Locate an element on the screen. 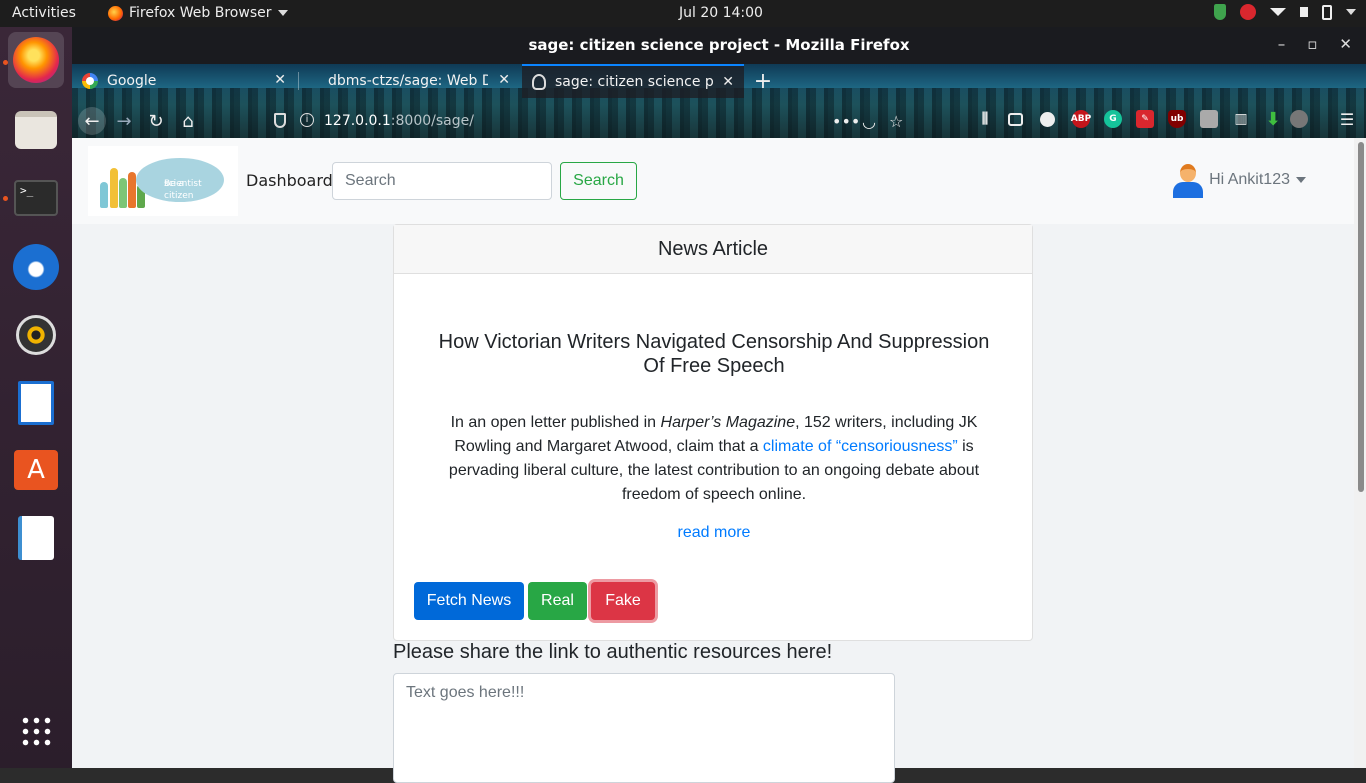 Image resolution: width=1366 pixels, height=783 pixels. volume-icon is located at coordinates (1304, 12).